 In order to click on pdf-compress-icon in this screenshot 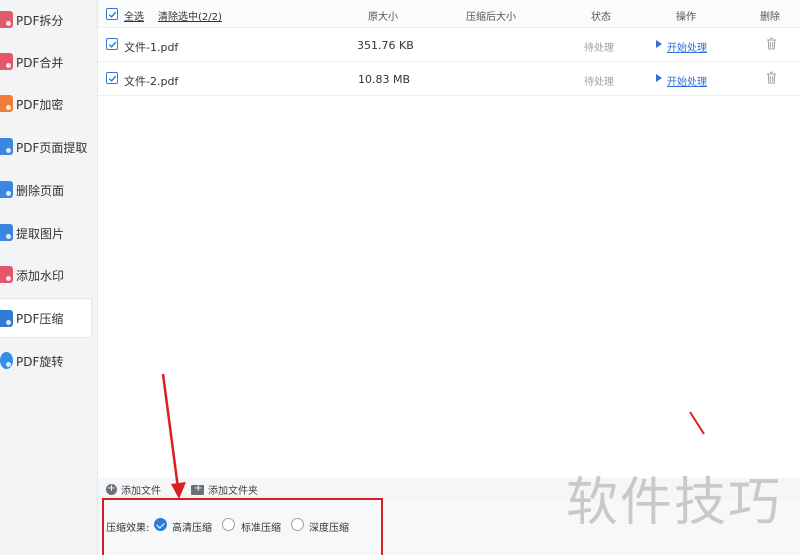, I will do `click(6, 318)`.